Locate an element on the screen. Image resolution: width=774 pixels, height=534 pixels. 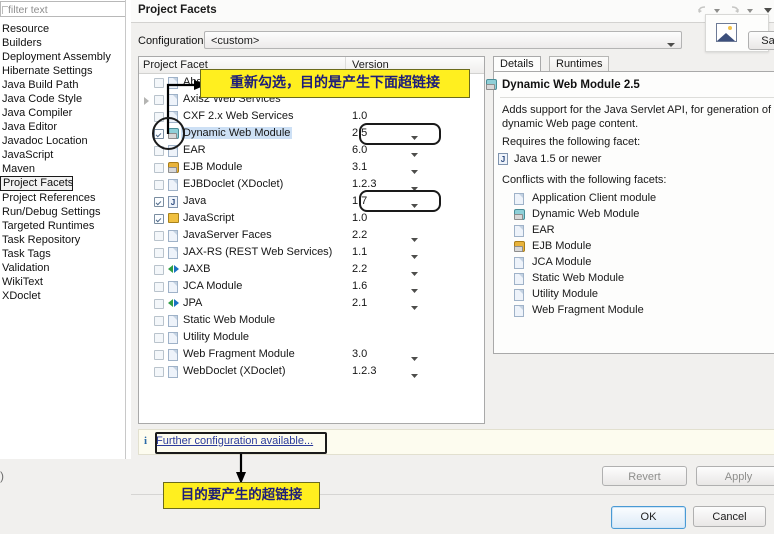
java-icon: J is located at coordinates (173, 202).